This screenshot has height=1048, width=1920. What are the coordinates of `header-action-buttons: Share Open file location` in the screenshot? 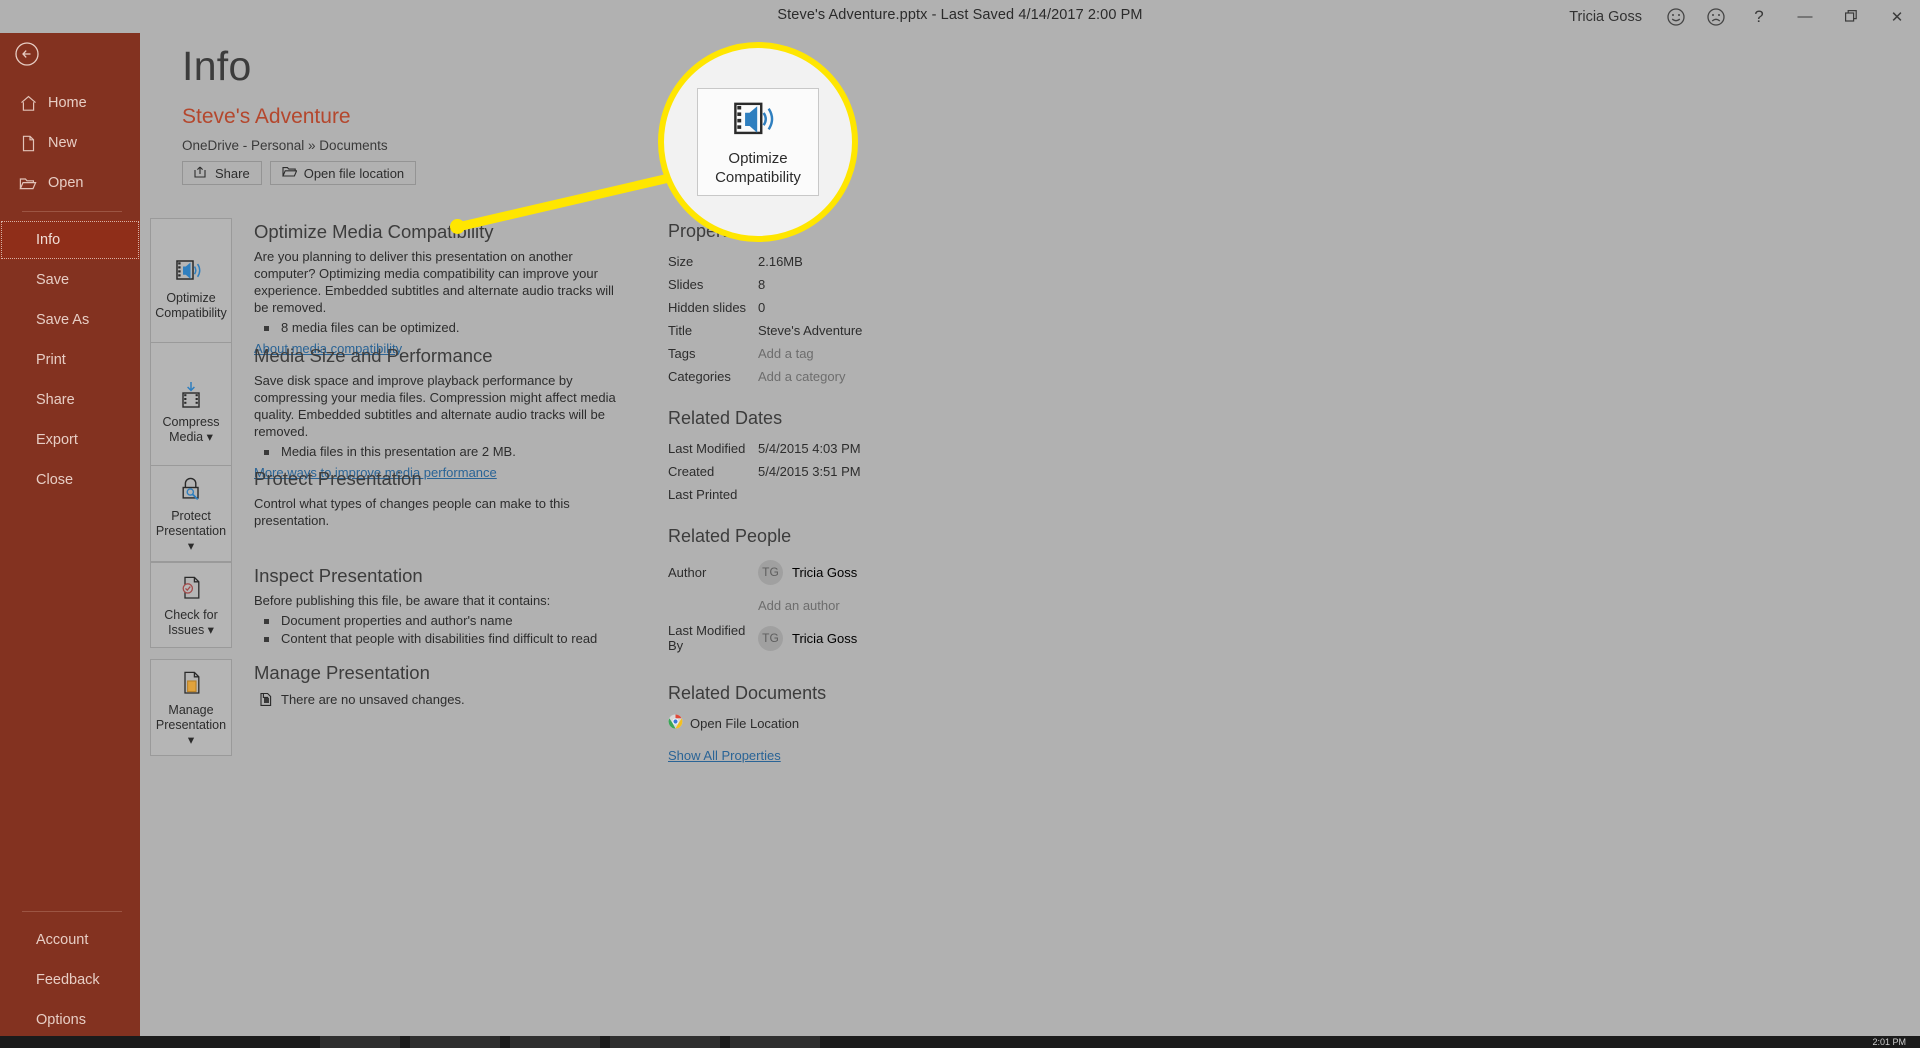 It's located at (299, 173).